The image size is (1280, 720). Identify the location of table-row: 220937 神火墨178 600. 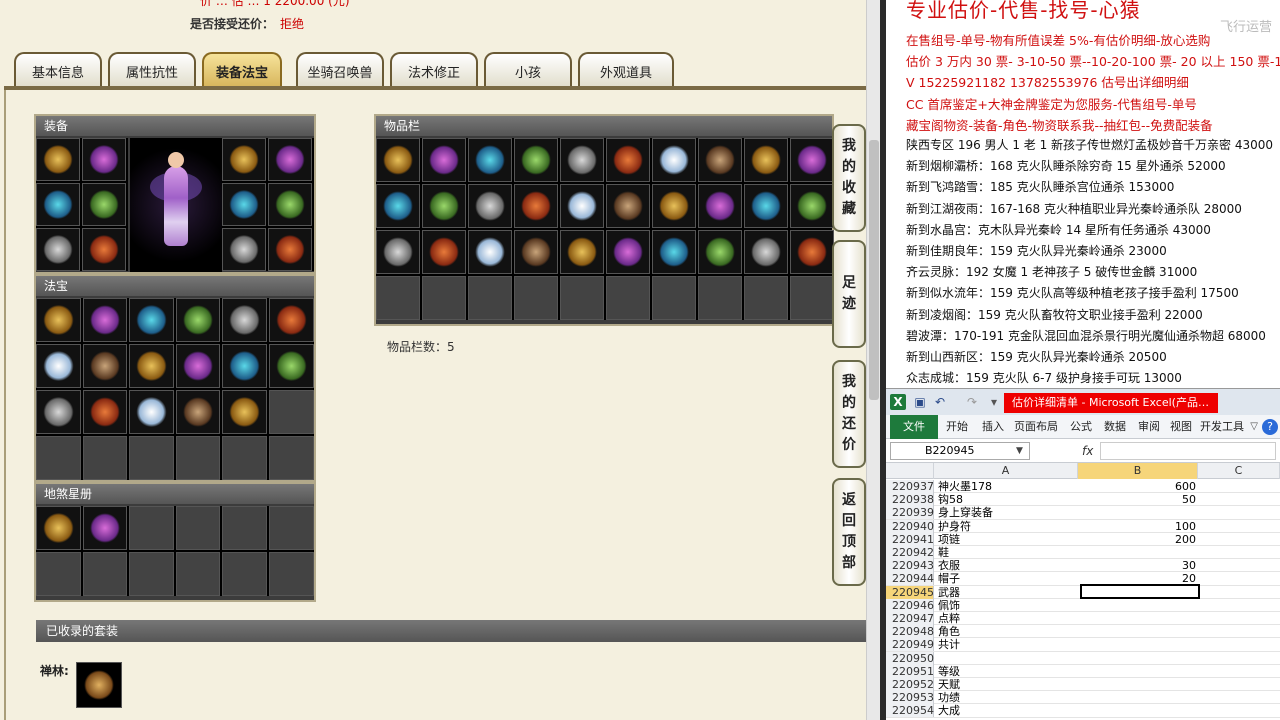
(1083, 487).